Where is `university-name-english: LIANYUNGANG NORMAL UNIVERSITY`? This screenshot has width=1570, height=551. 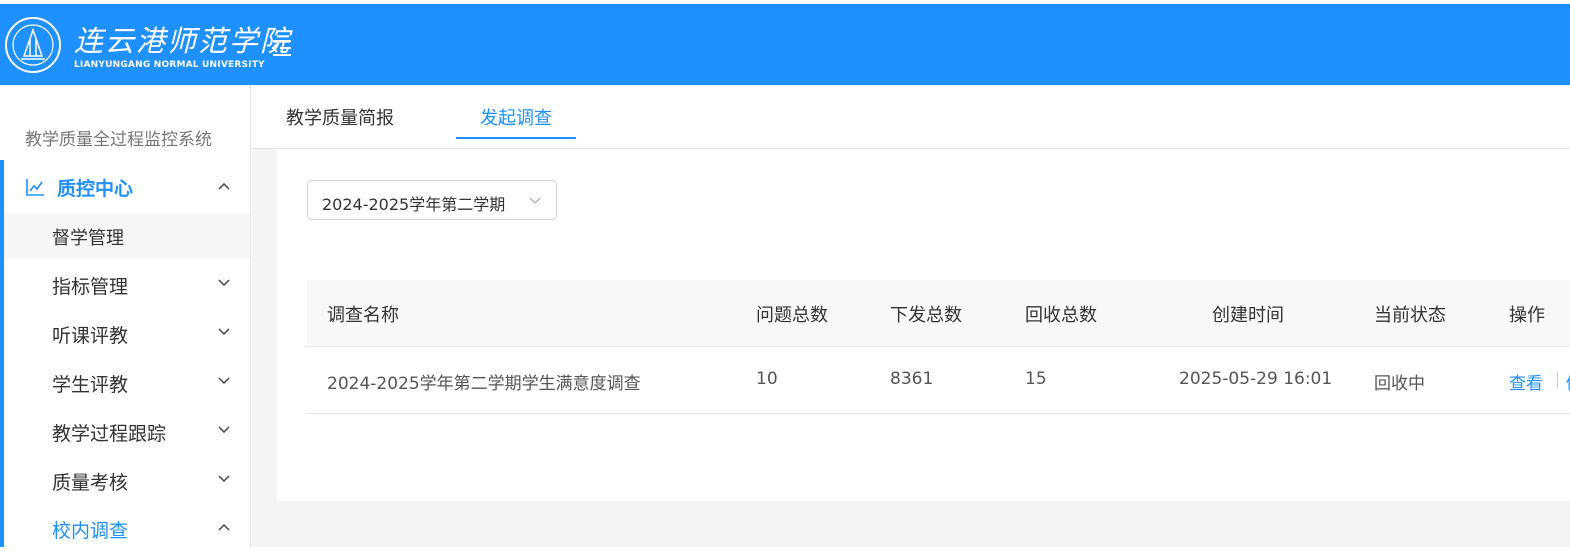
university-name-english: LIANYUNGANG NORMAL UNIVERSITY is located at coordinates (169, 65).